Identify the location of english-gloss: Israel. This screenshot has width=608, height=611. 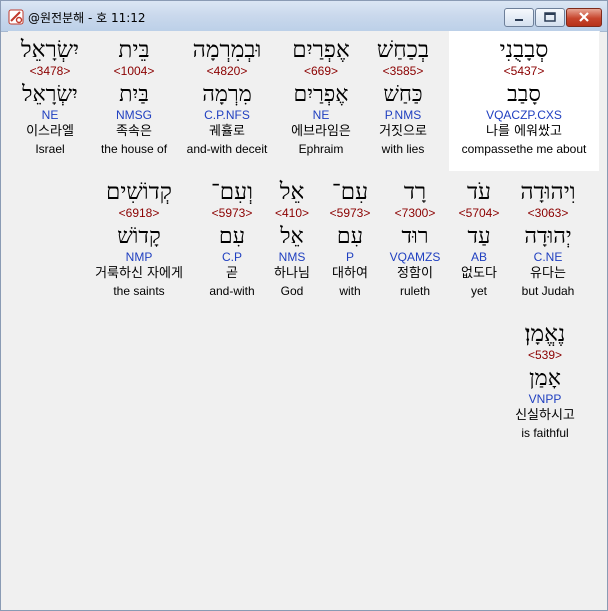
(50, 149).